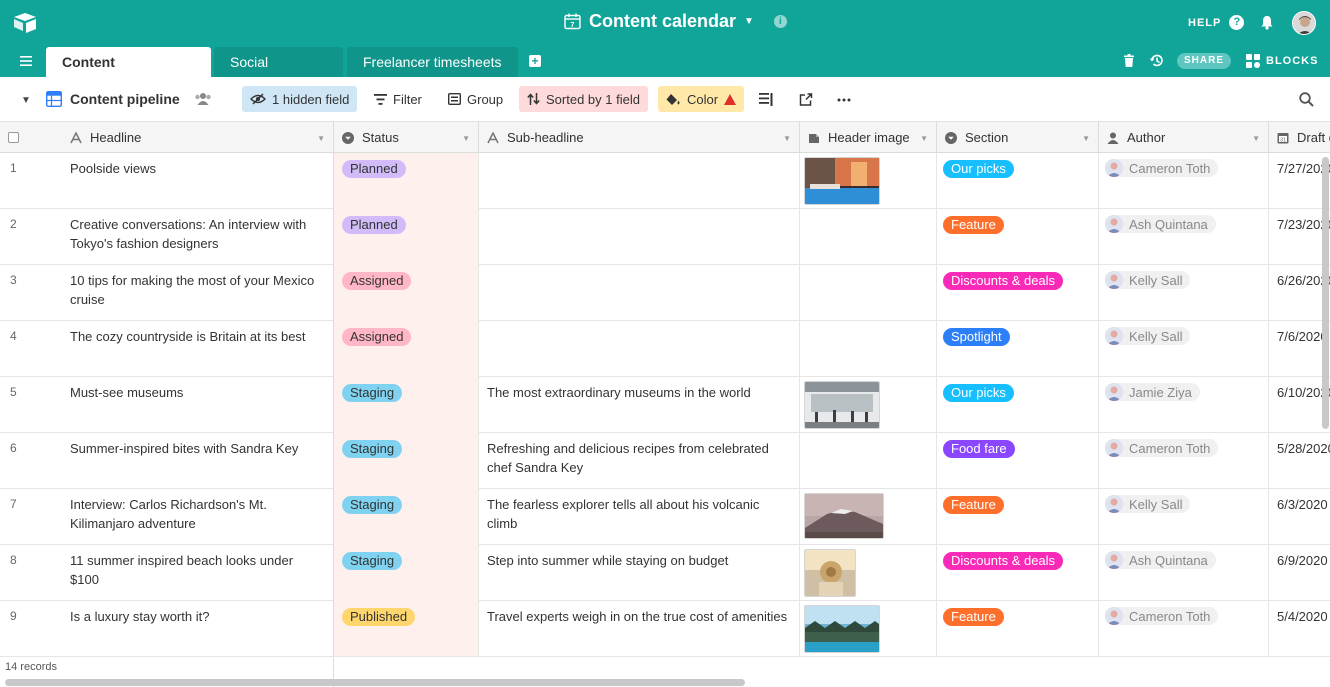  I want to click on column-header-header-image: Header image ▼, so click(868, 137).